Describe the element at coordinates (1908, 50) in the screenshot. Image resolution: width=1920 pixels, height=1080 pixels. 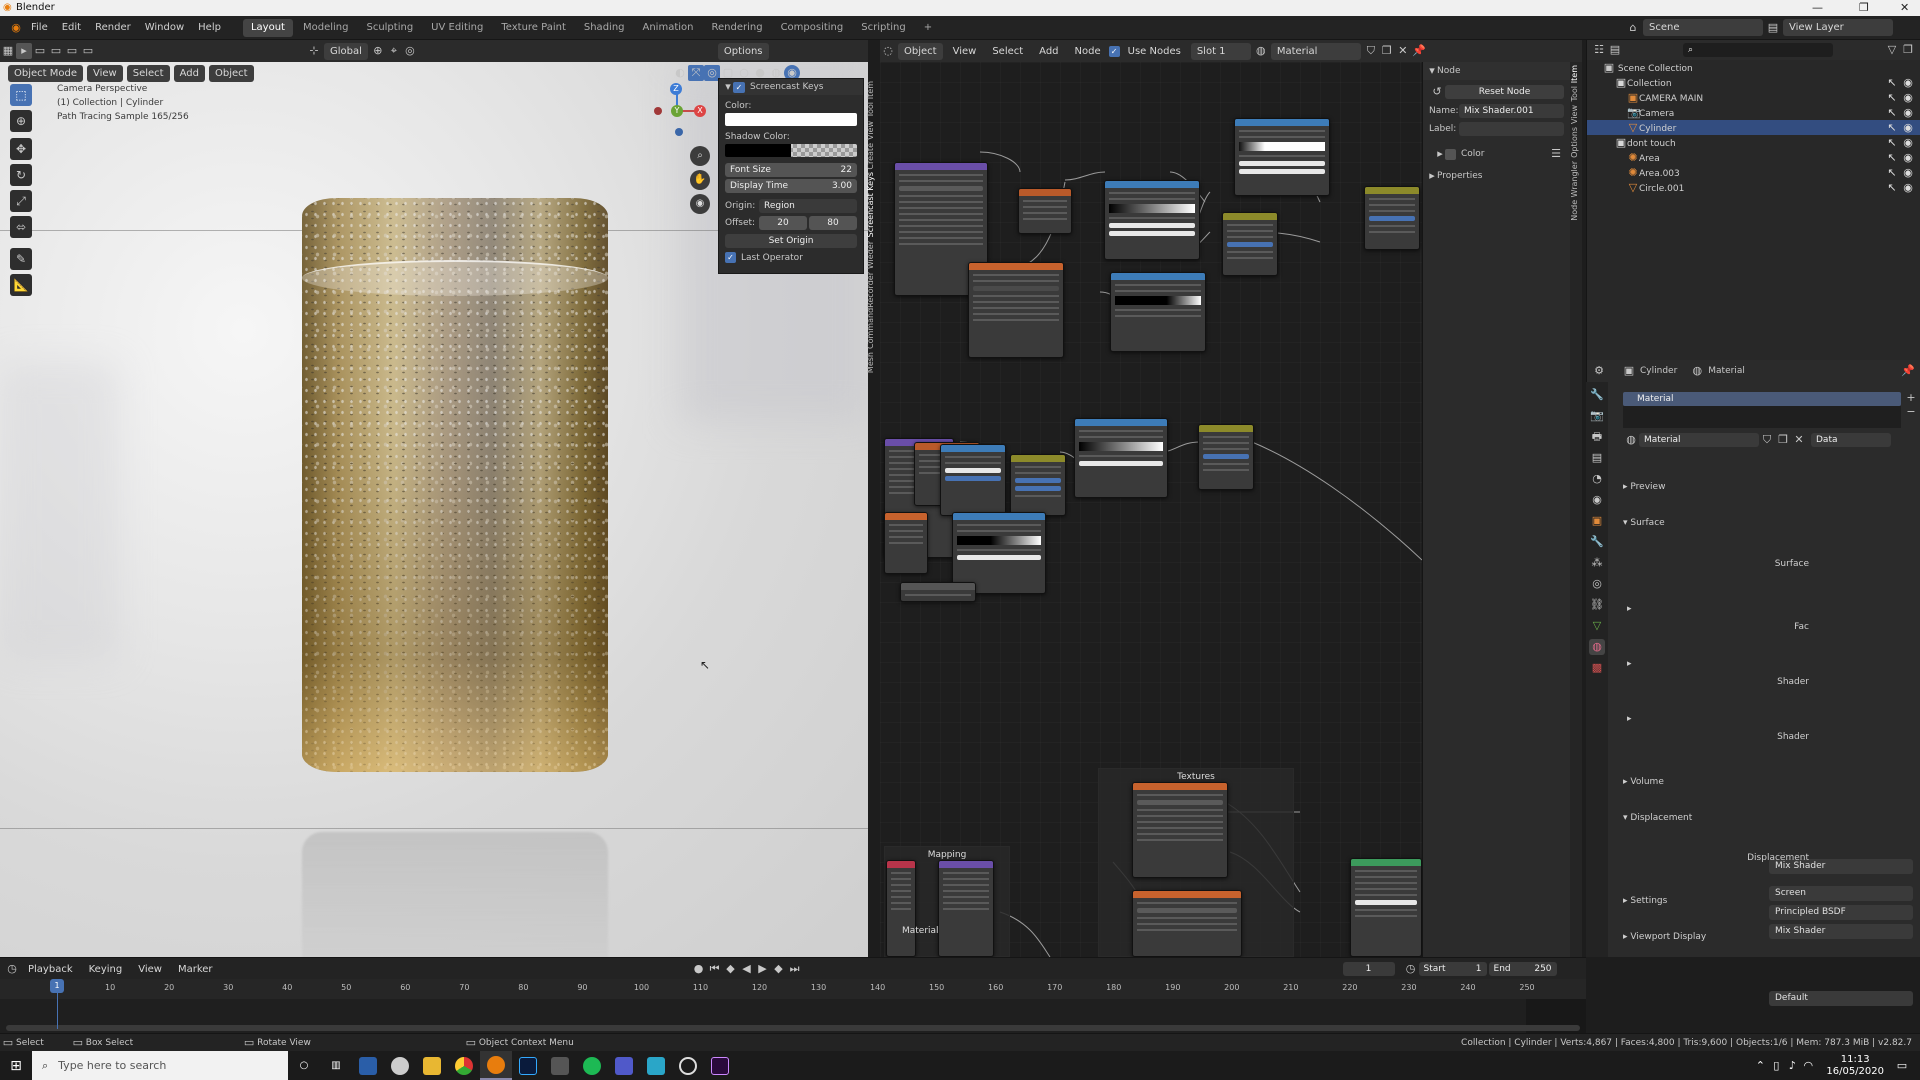
I see `new-collection-icon: ❐` at that location.